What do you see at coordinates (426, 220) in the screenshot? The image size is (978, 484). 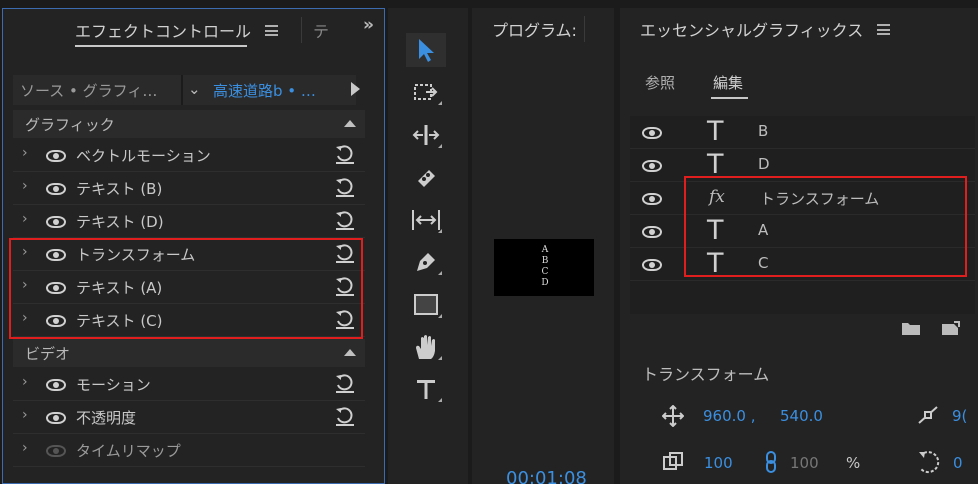 I see `slip-tool` at bounding box center [426, 220].